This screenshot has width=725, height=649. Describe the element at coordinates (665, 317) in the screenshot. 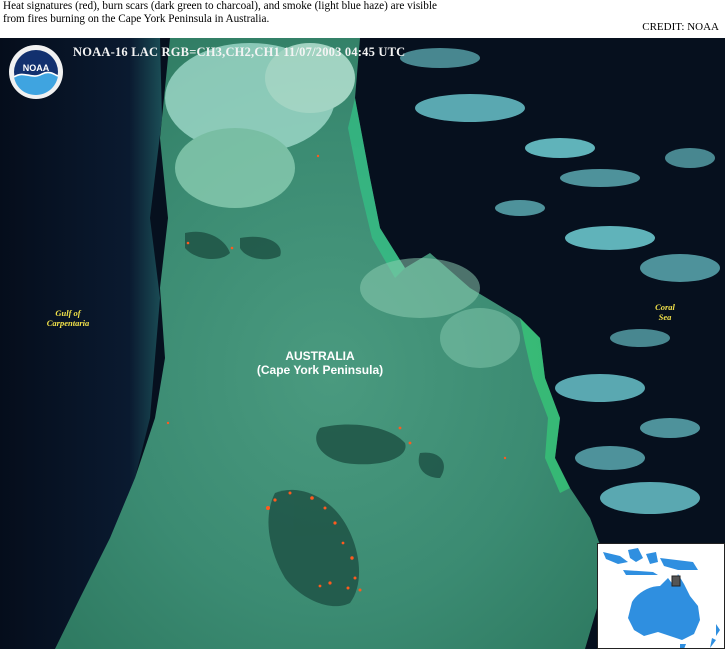

I see `coral-sea-label-line-2: Sea` at that location.